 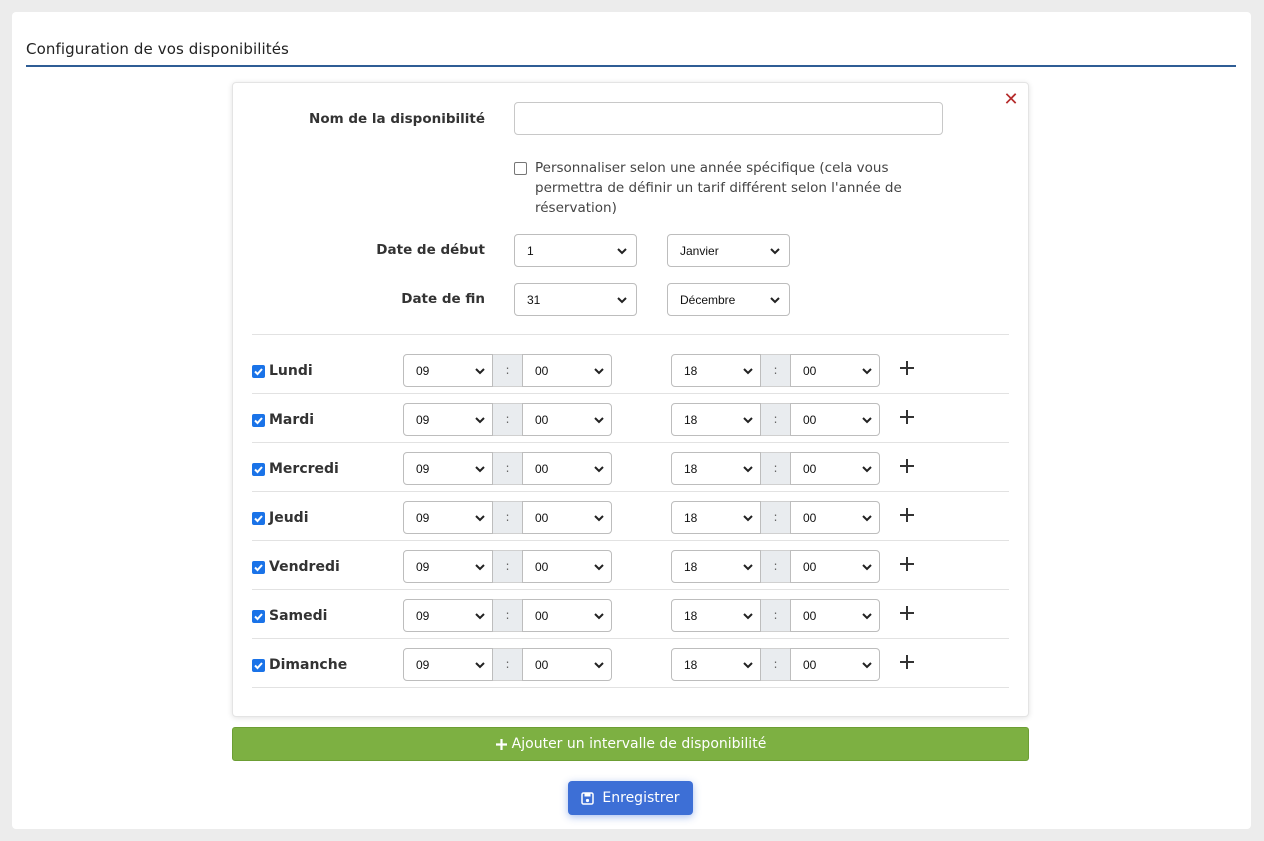 I want to click on floppy-disk-icon, so click(x=588, y=798).